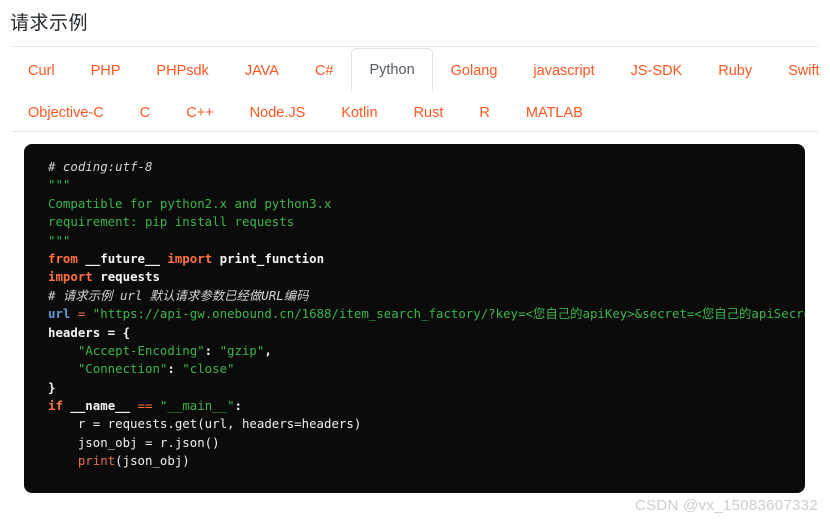 The height and width of the screenshot is (523, 830). I want to click on code-header-key-accept-encoding: "Accept-Encoding", so click(141, 350).